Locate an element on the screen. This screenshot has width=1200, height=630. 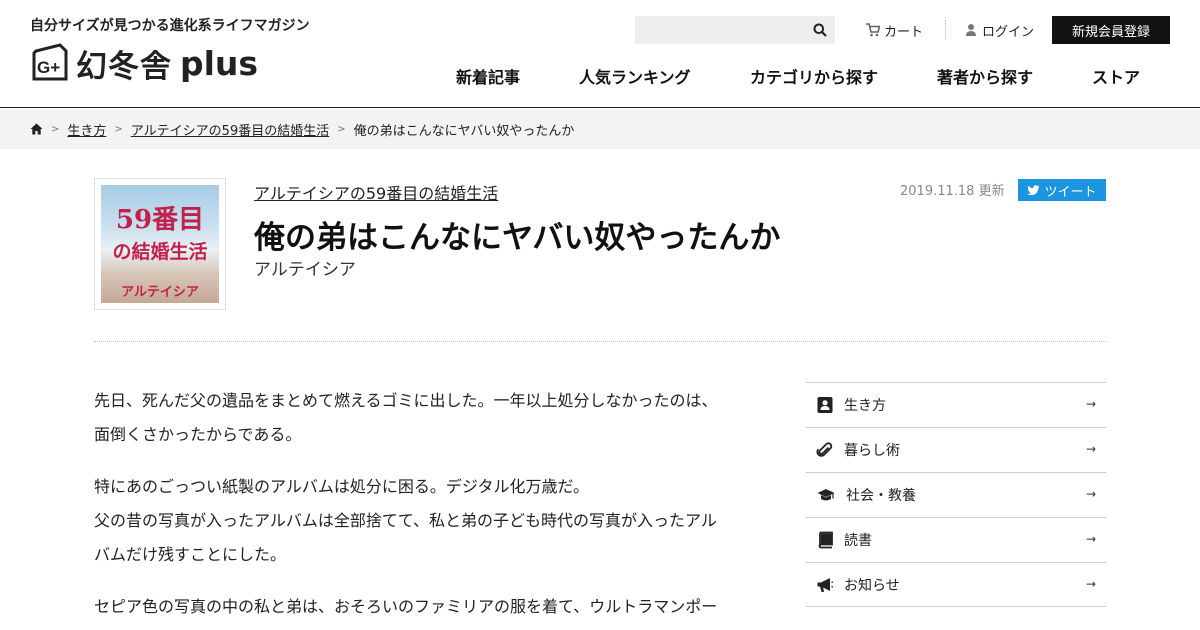
signup-button: 新規会員登録 is located at coordinates (1111, 30).